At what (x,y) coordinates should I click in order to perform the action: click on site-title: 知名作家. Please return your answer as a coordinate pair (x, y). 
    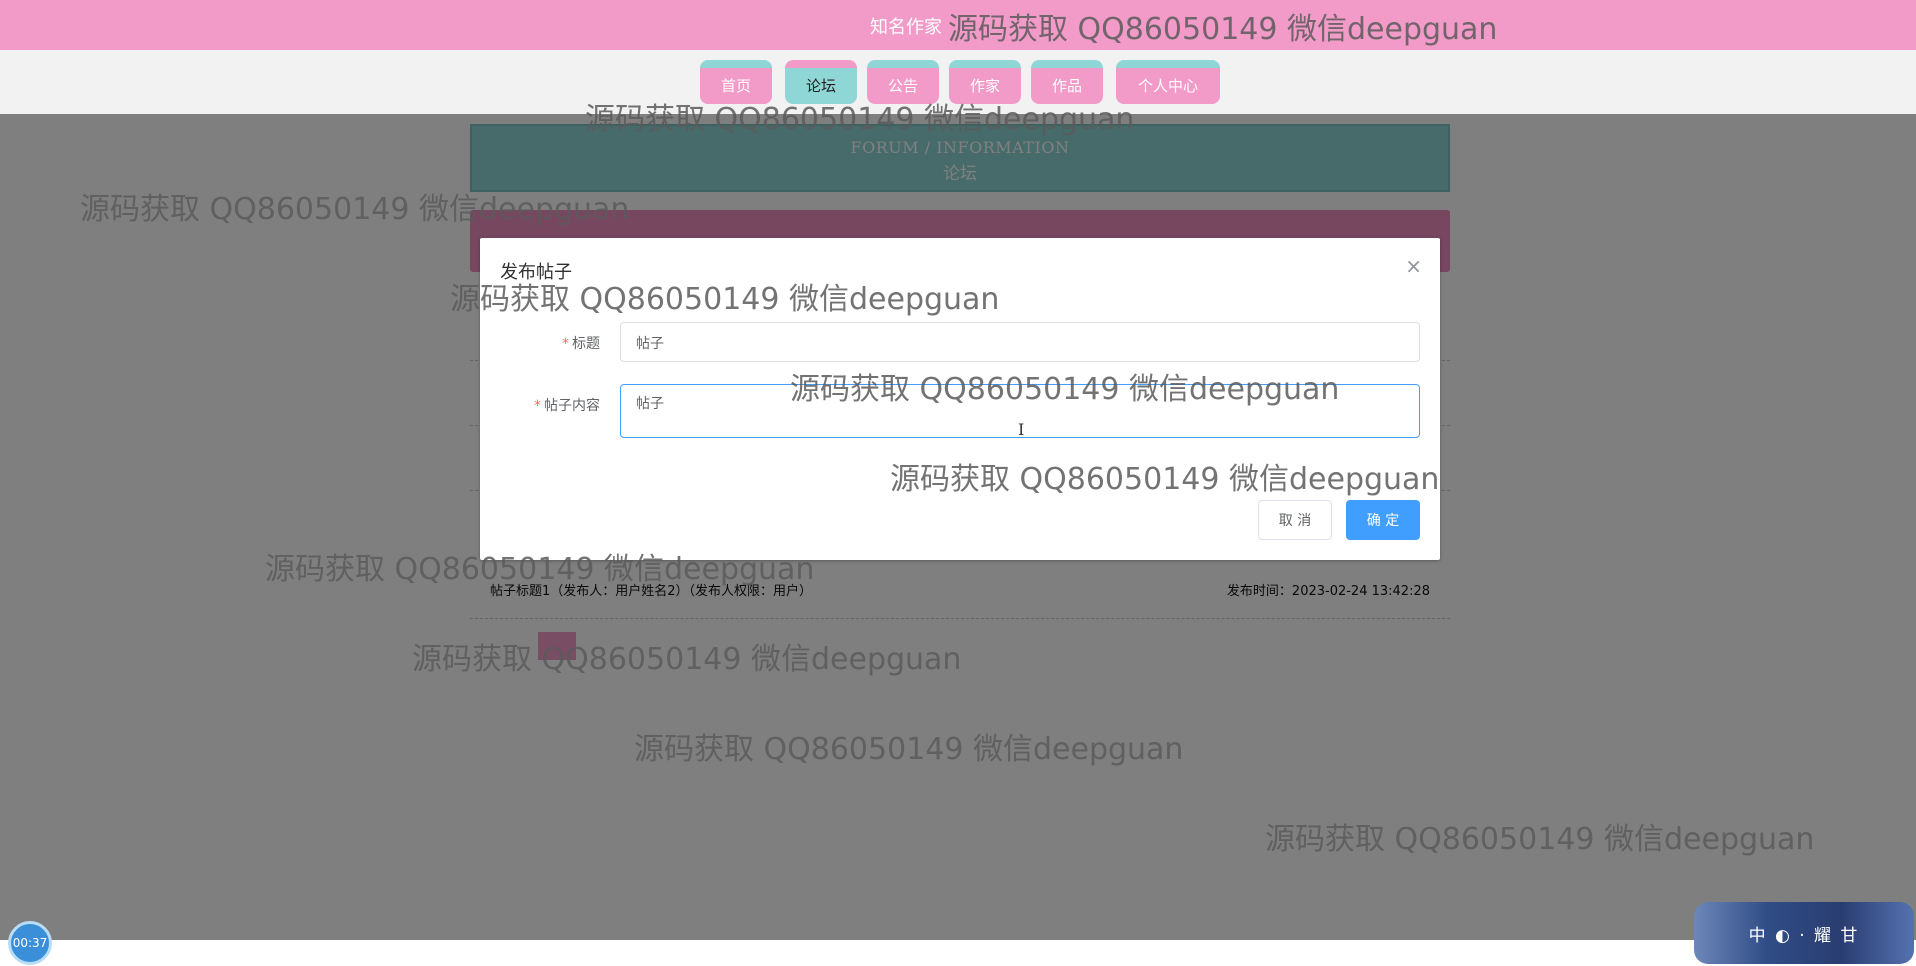
    Looking at the image, I should click on (906, 27).